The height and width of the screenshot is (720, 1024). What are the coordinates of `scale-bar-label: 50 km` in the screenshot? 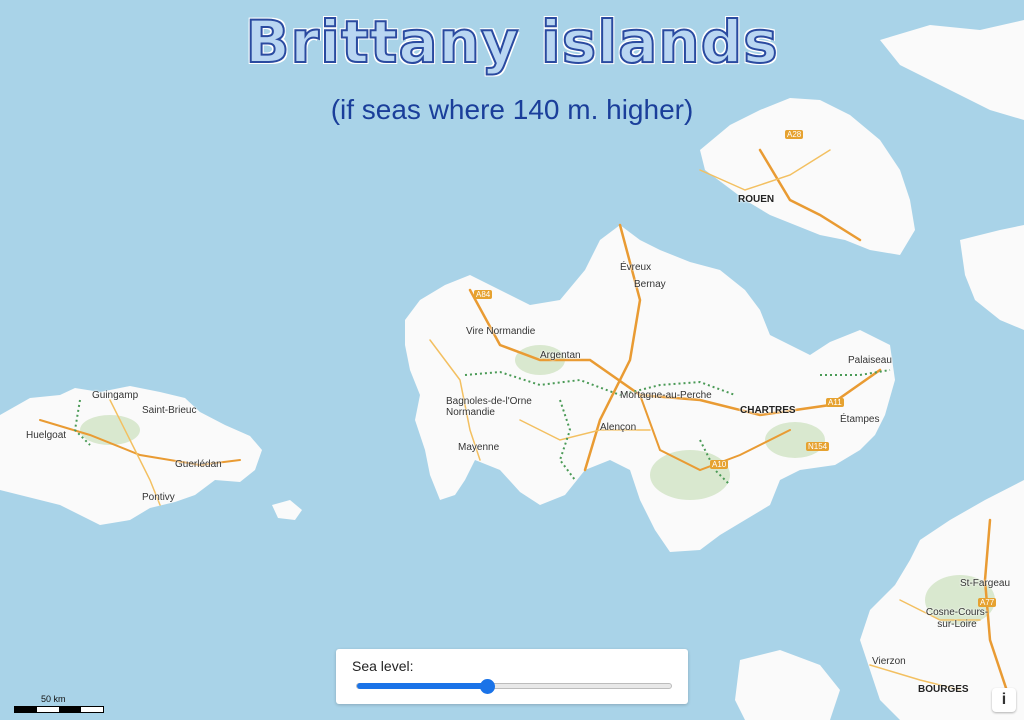 It's located at (53, 699).